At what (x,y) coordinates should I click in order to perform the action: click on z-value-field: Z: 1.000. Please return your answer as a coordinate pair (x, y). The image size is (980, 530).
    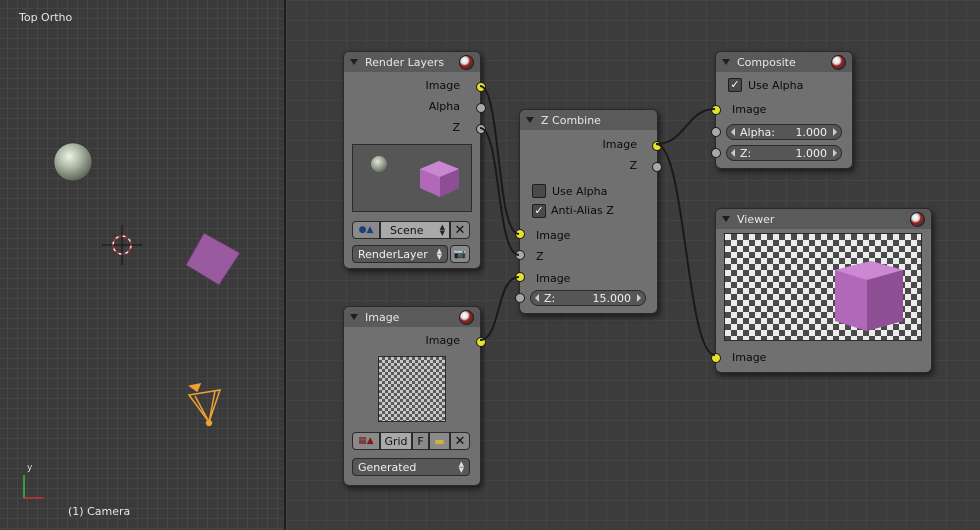
    Looking at the image, I should click on (784, 153).